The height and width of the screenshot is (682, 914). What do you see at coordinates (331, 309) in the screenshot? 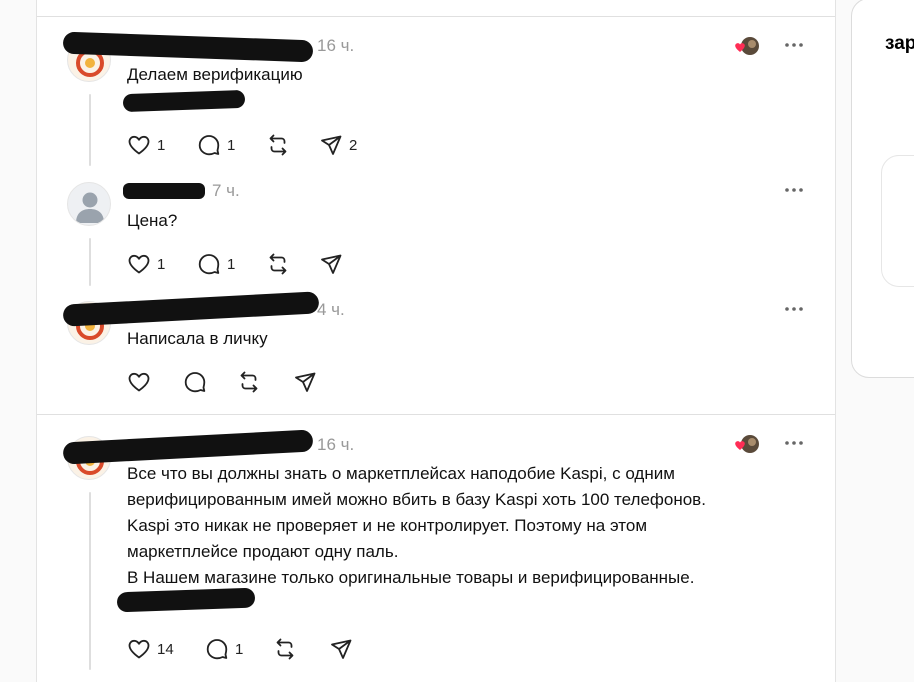
I see `post-time: 4 ч.` at bounding box center [331, 309].